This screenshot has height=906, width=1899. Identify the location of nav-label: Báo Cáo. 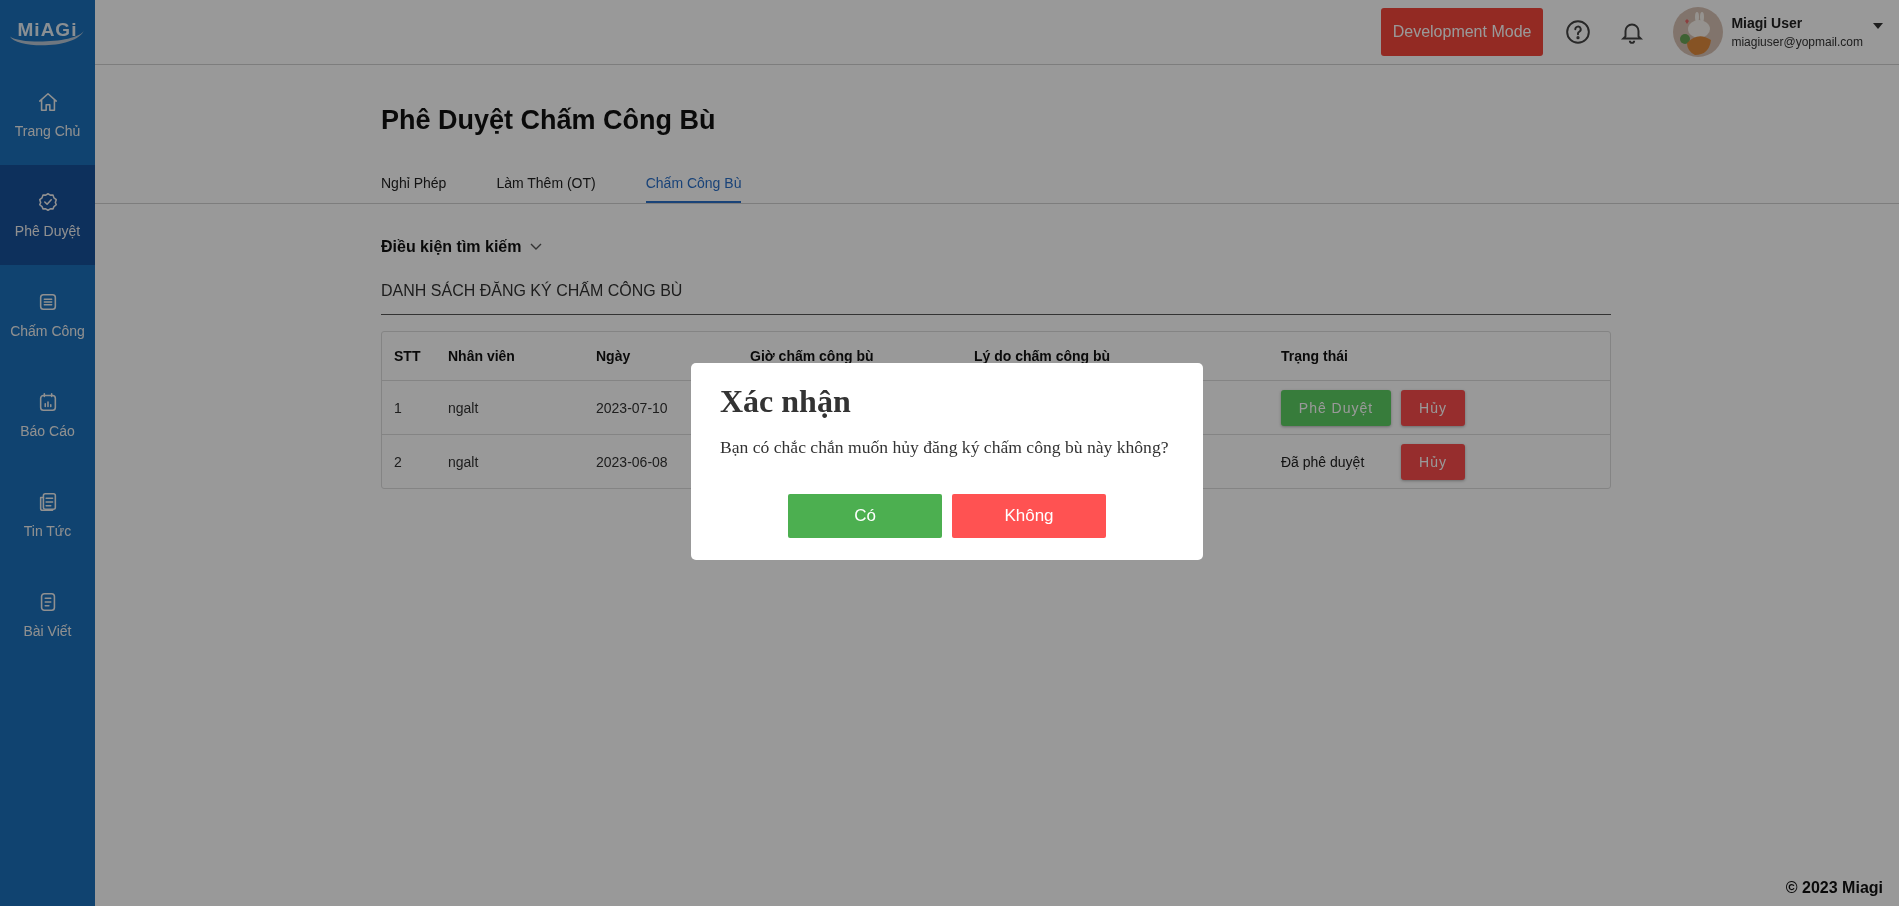
(47, 431).